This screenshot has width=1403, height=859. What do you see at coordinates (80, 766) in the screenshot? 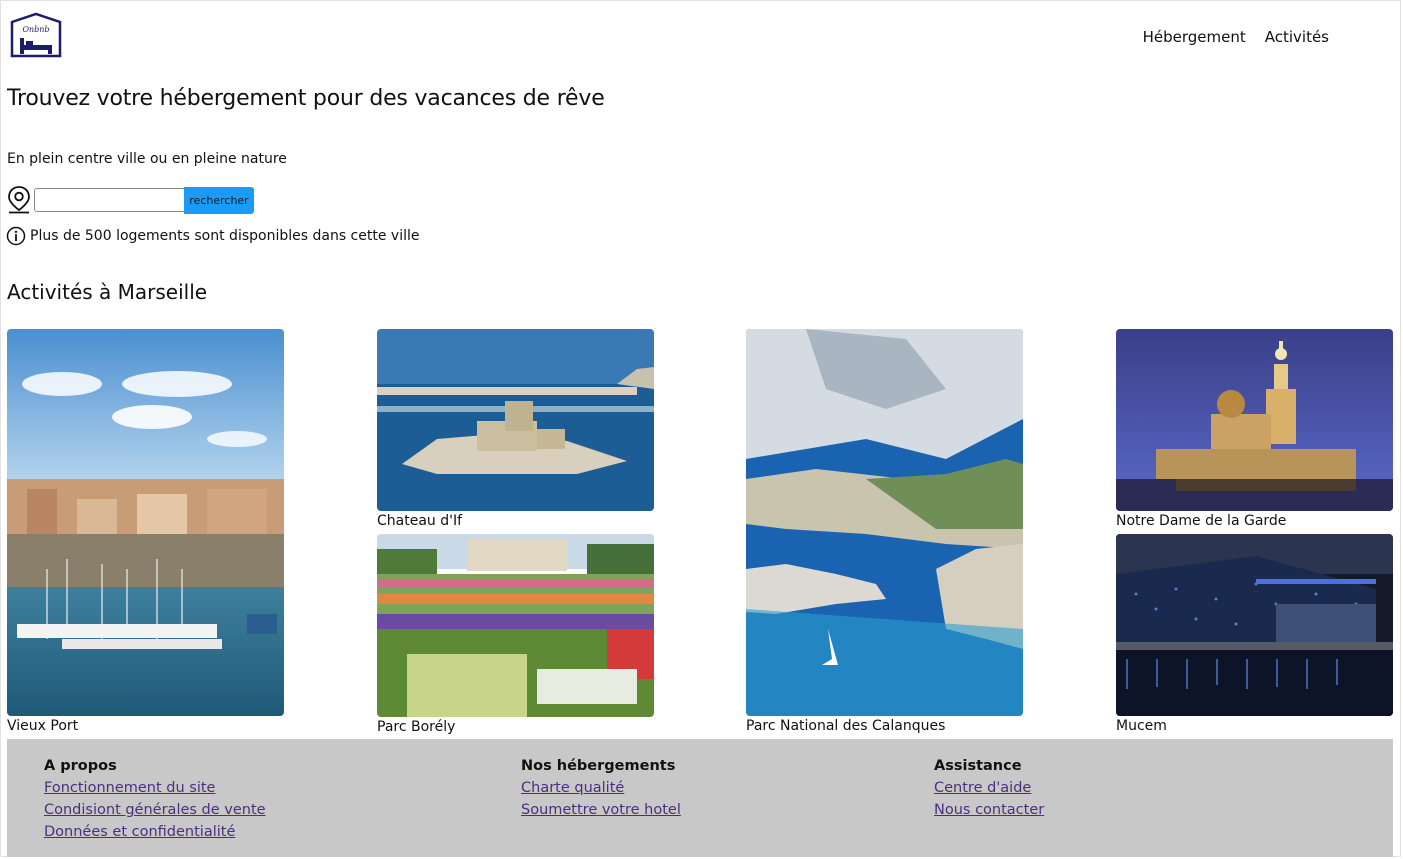
I see `footer-heading: A propos` at bounding box center [80, 766].